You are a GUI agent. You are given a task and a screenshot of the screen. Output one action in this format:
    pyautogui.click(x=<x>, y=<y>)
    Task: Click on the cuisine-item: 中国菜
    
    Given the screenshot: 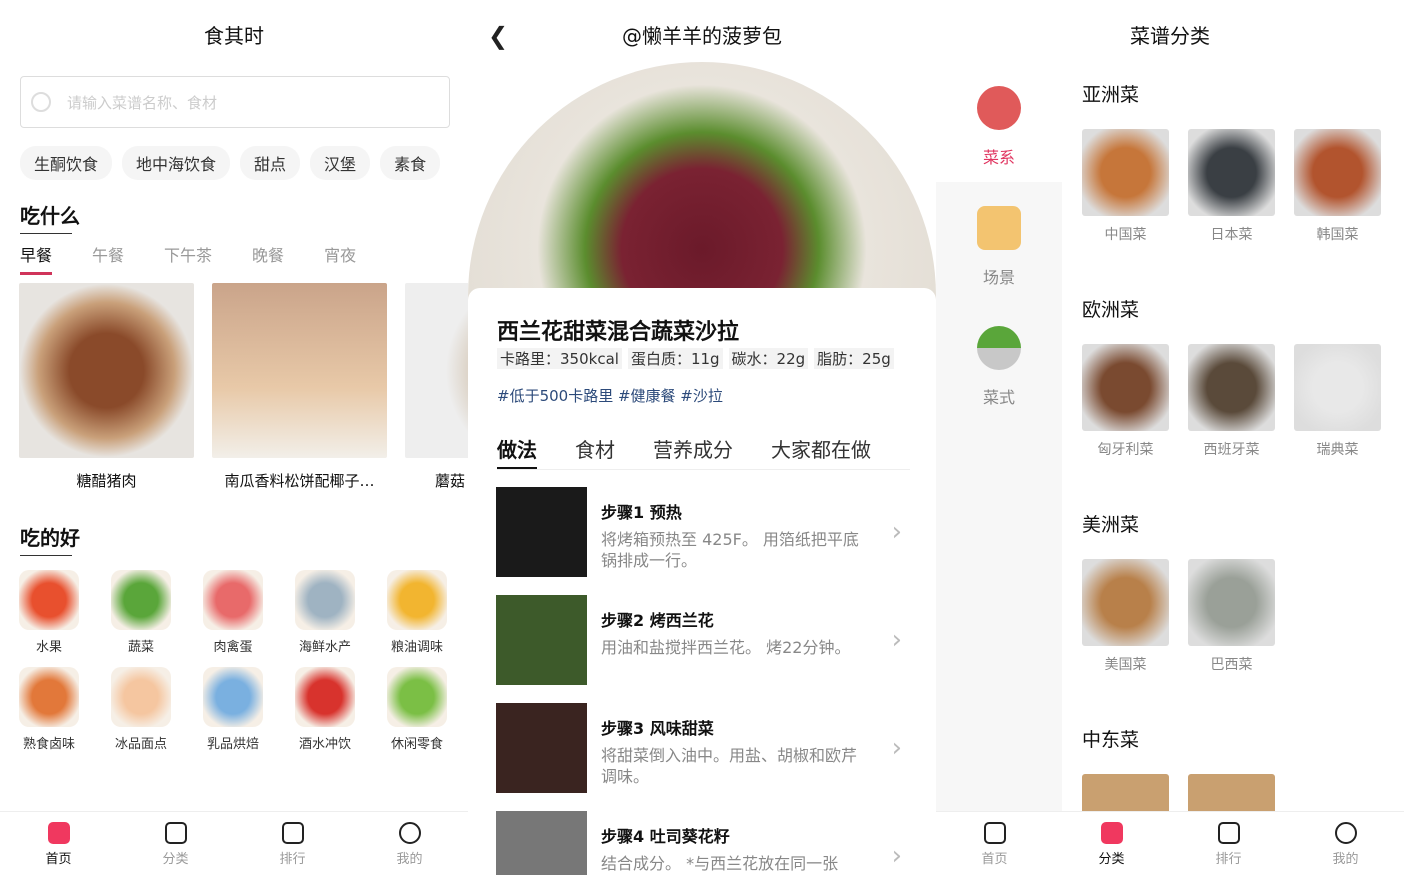 What is the action you would take?
    pyautogui.click(x=1125, y=186)
    